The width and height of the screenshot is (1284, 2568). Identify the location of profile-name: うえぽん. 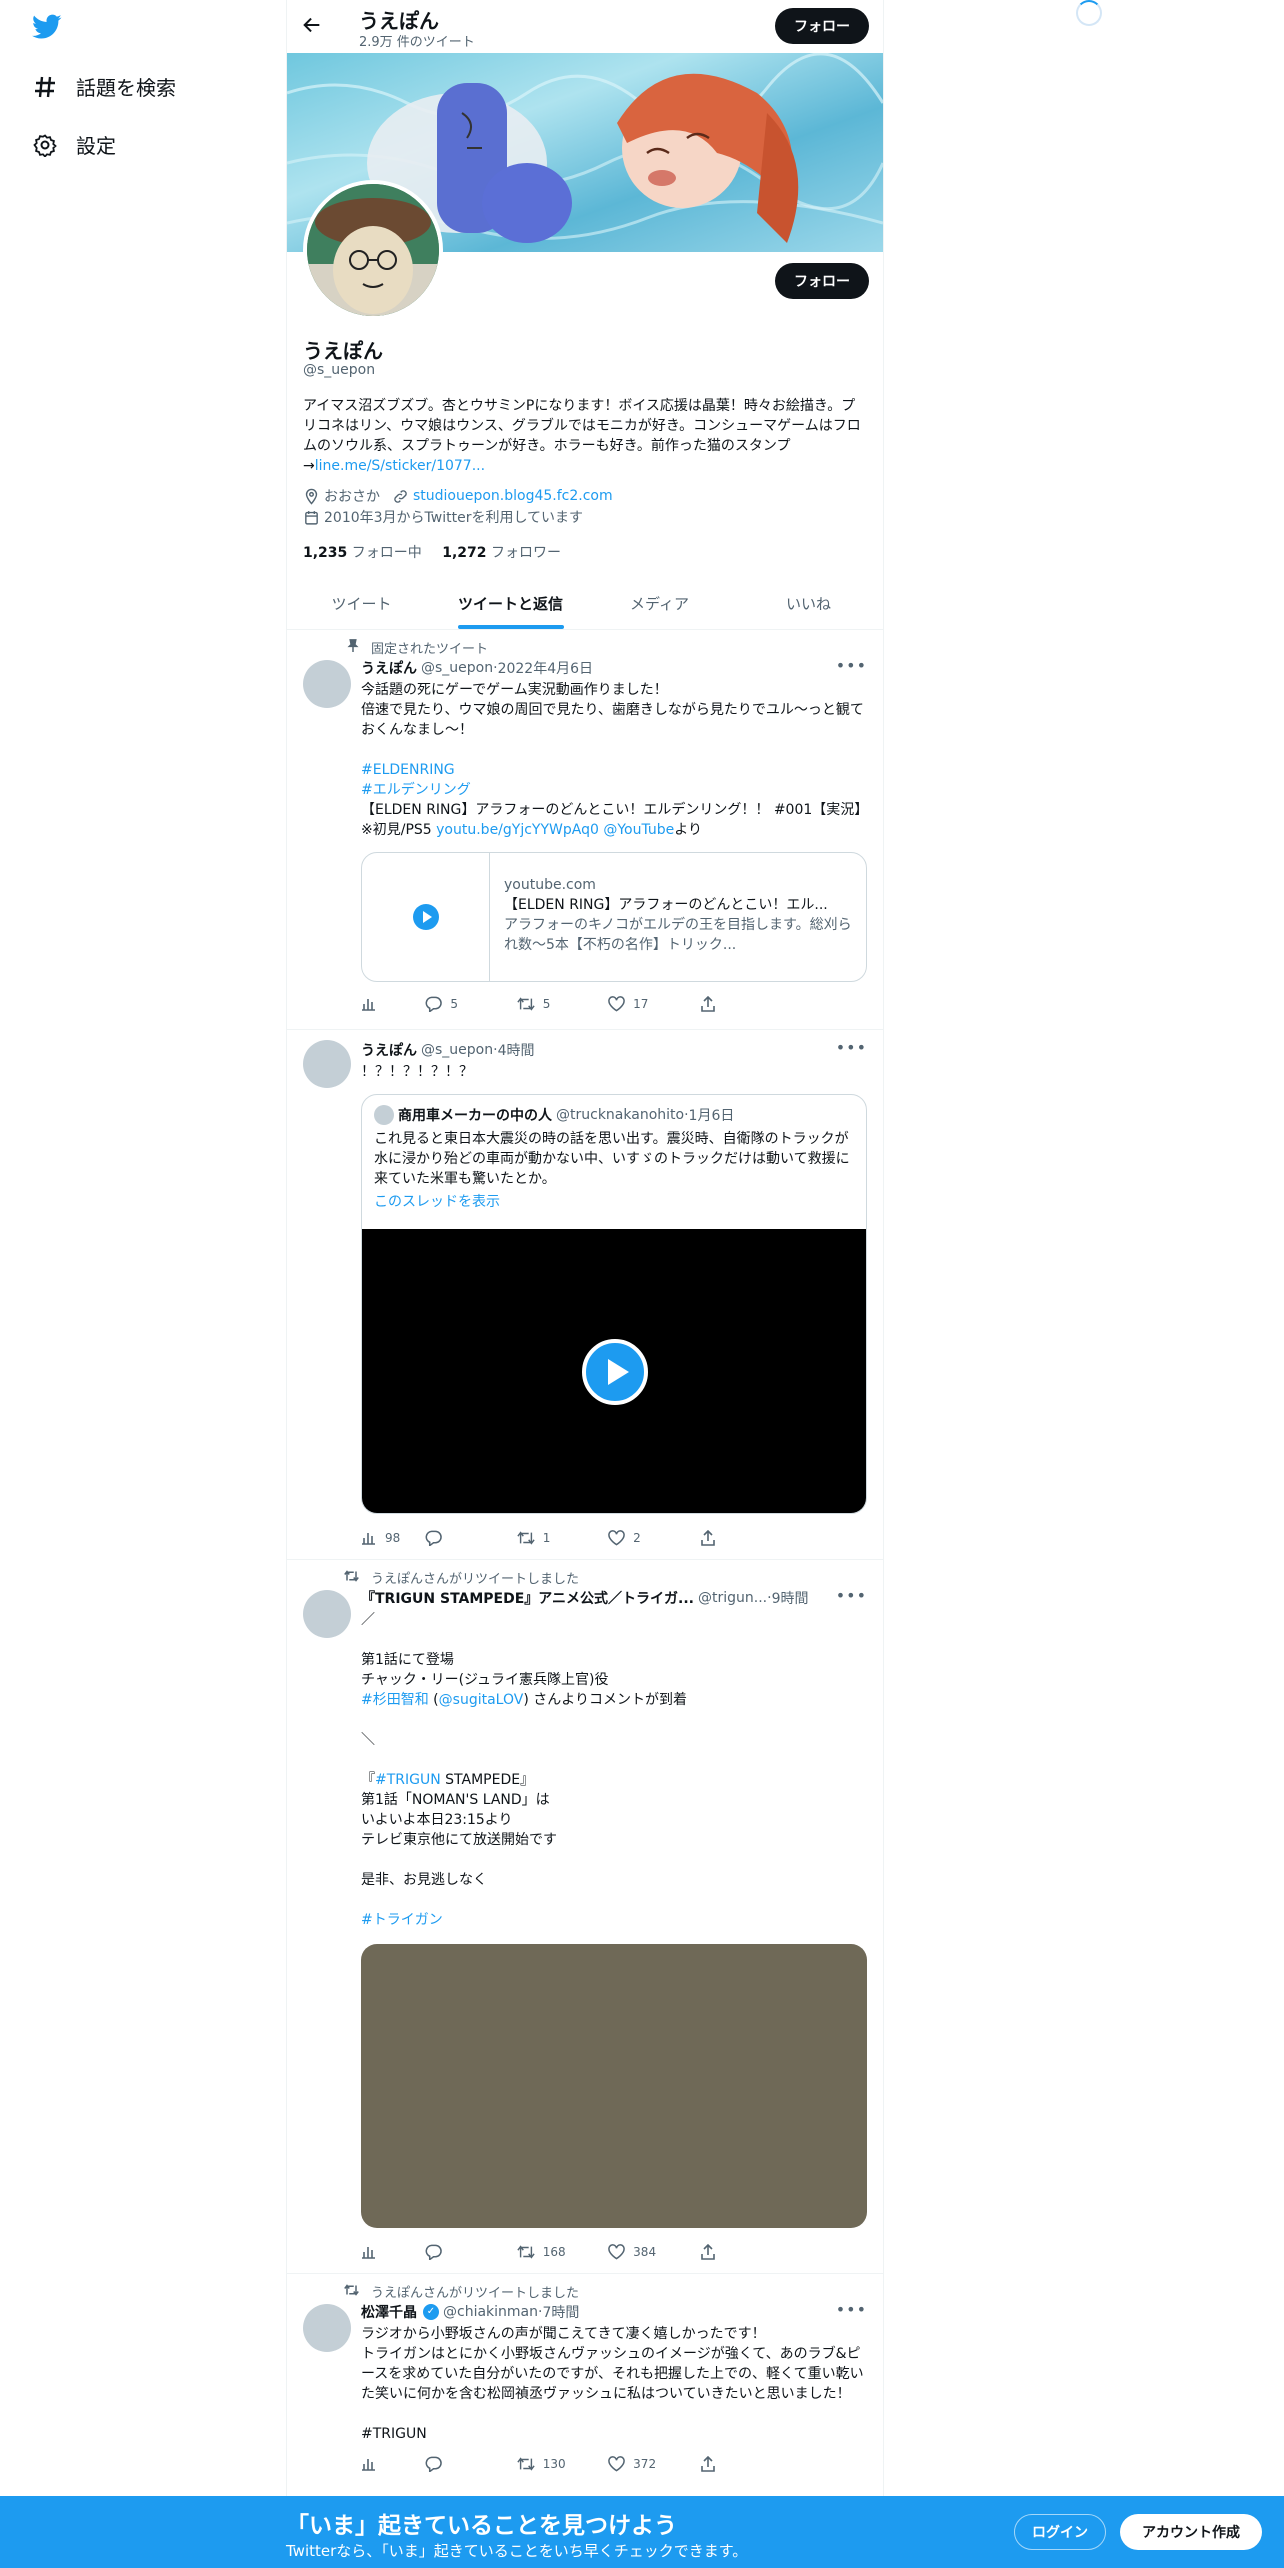
(343, 351).